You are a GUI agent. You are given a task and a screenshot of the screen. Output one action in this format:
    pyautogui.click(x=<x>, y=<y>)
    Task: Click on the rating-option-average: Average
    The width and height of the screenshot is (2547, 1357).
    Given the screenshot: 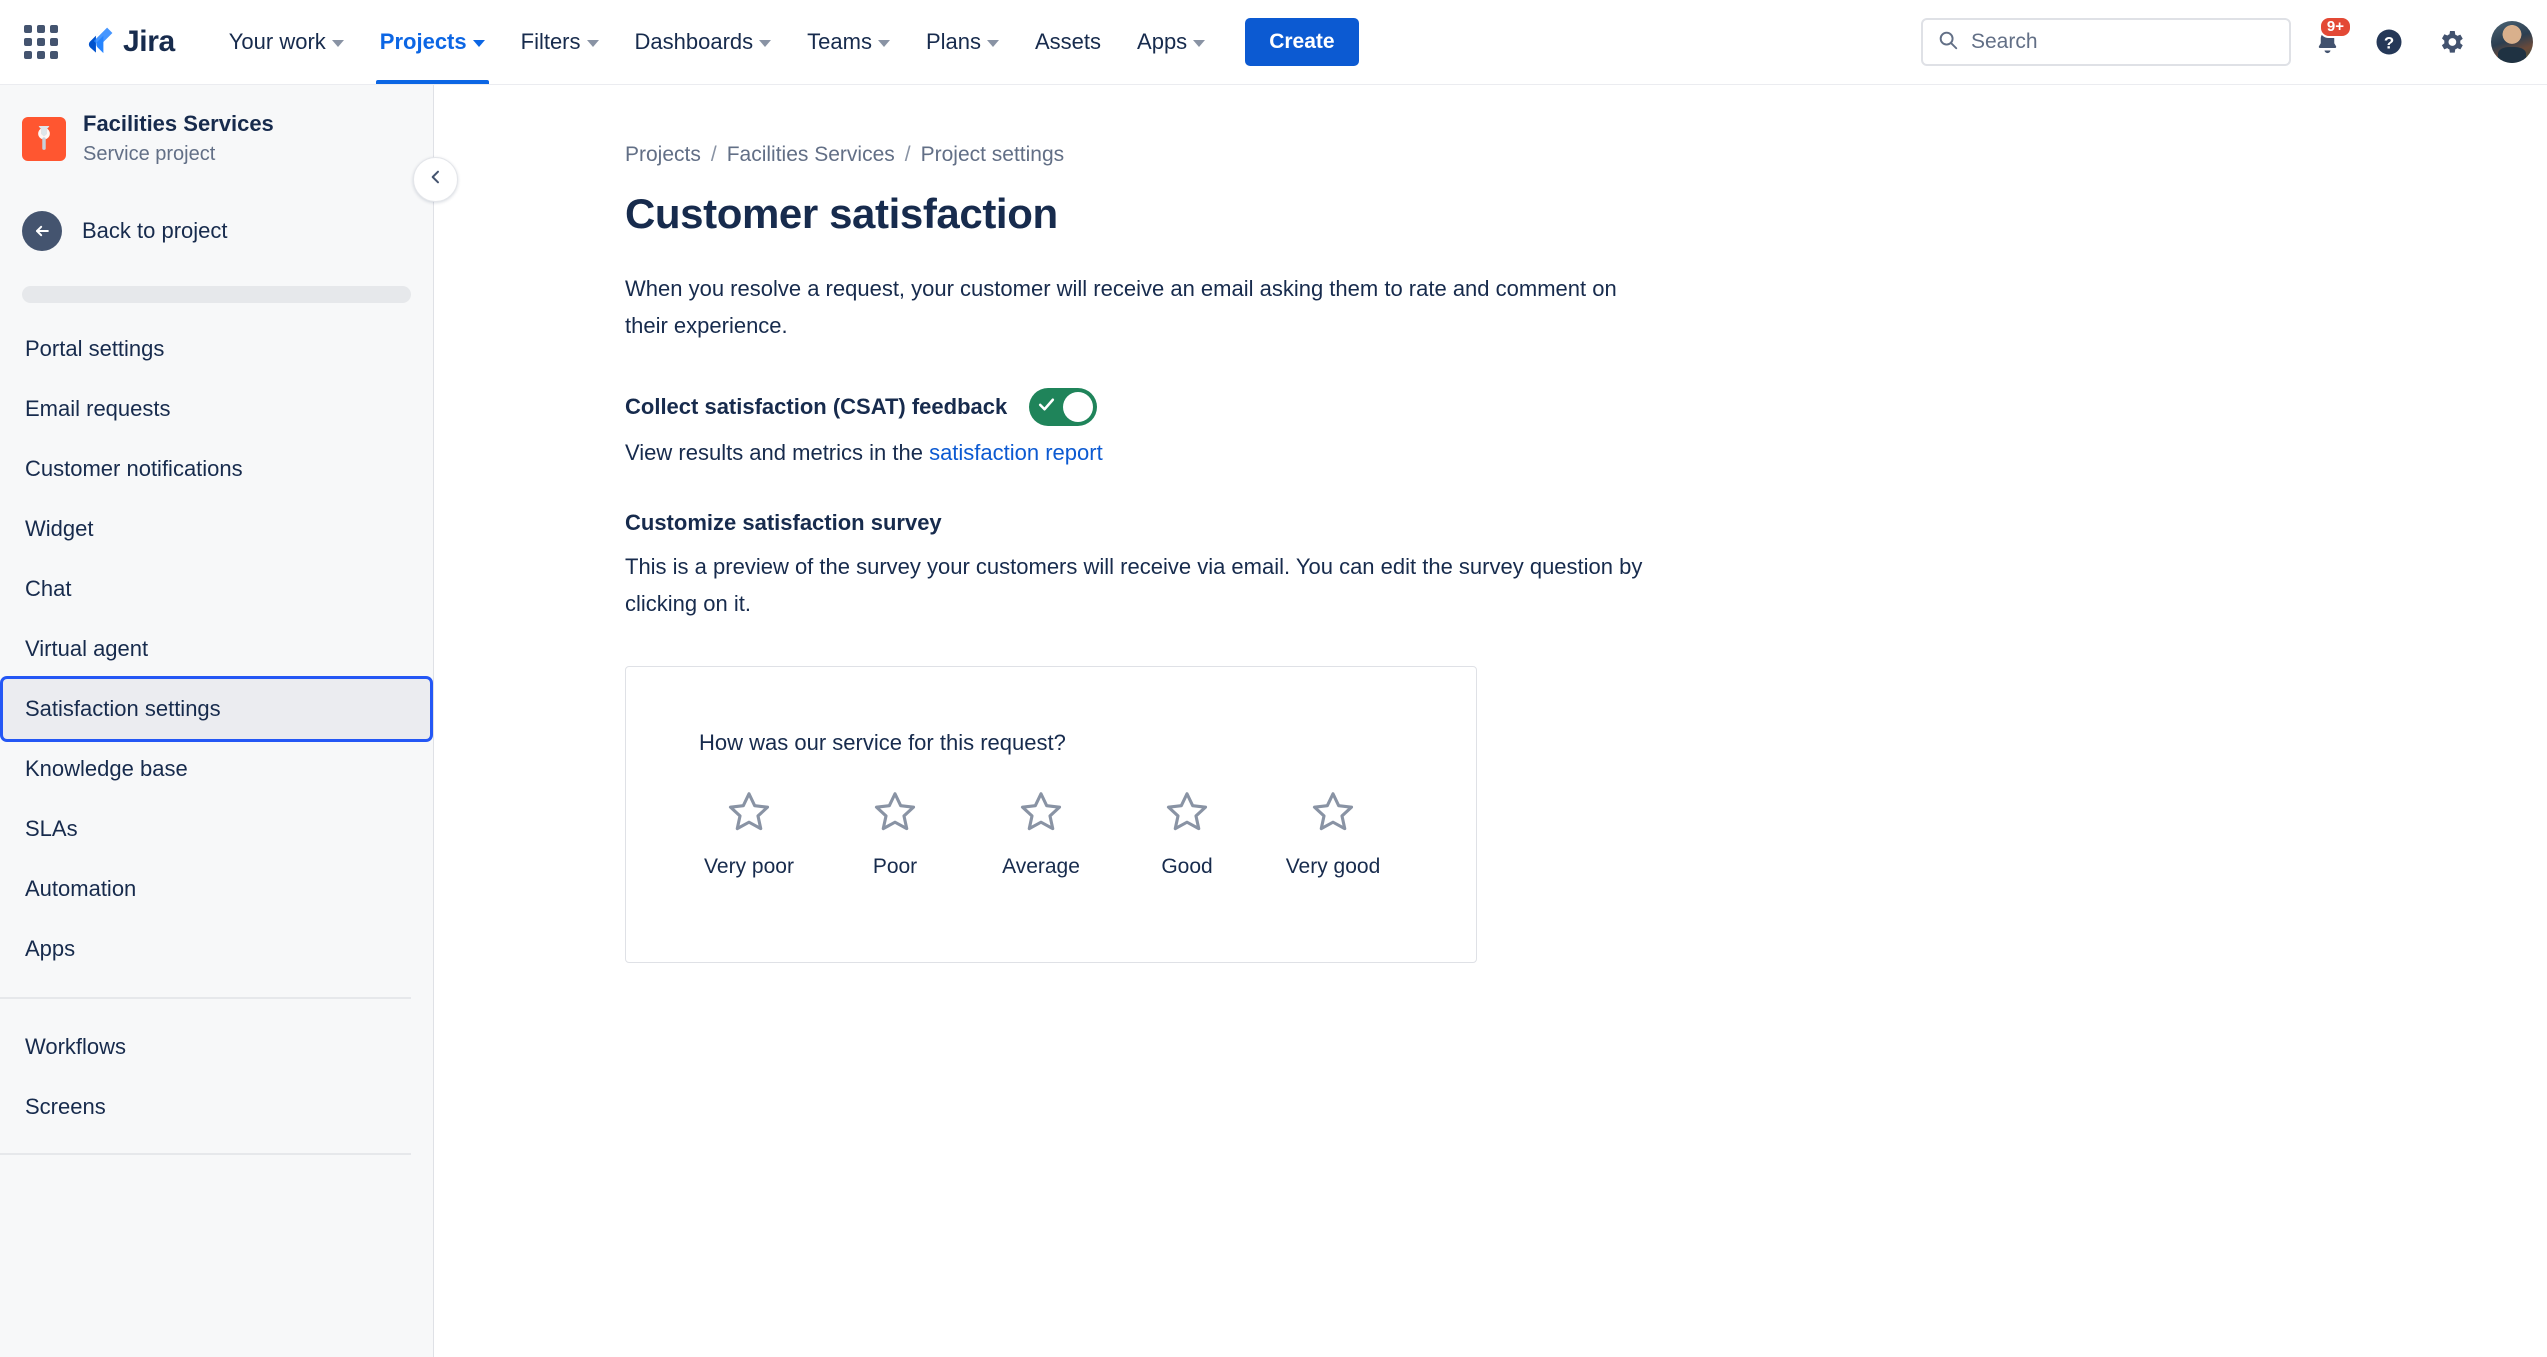 What is the action you would take?
    pyautogui.click(x=1041, y=834)
    